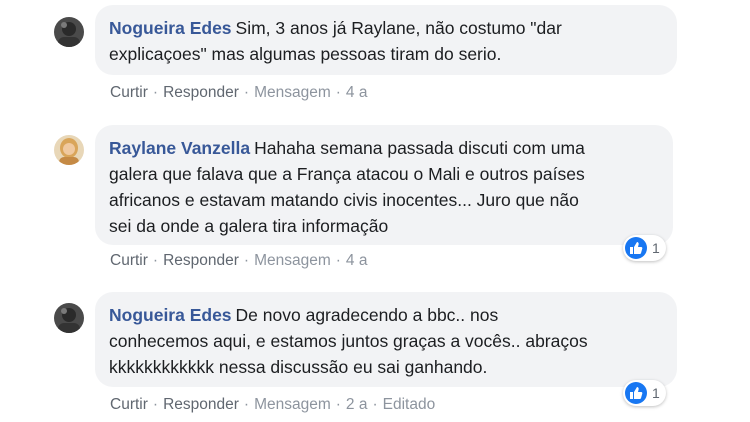  What do you see at coordinates (179, 148) in the screenshot?
I see `comment-author: Raylane Vanzella` at bounding box center [179, 148].